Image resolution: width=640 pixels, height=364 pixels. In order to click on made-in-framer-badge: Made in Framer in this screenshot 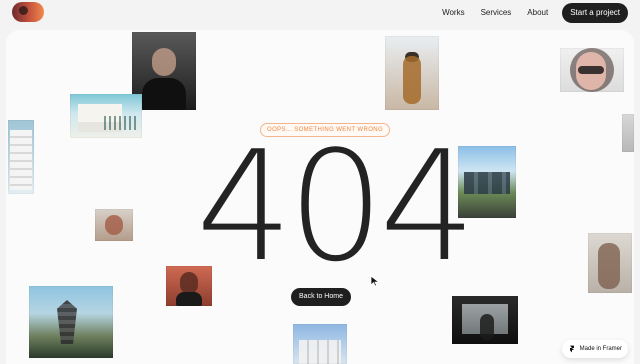, I will do `click(594, 349)`.